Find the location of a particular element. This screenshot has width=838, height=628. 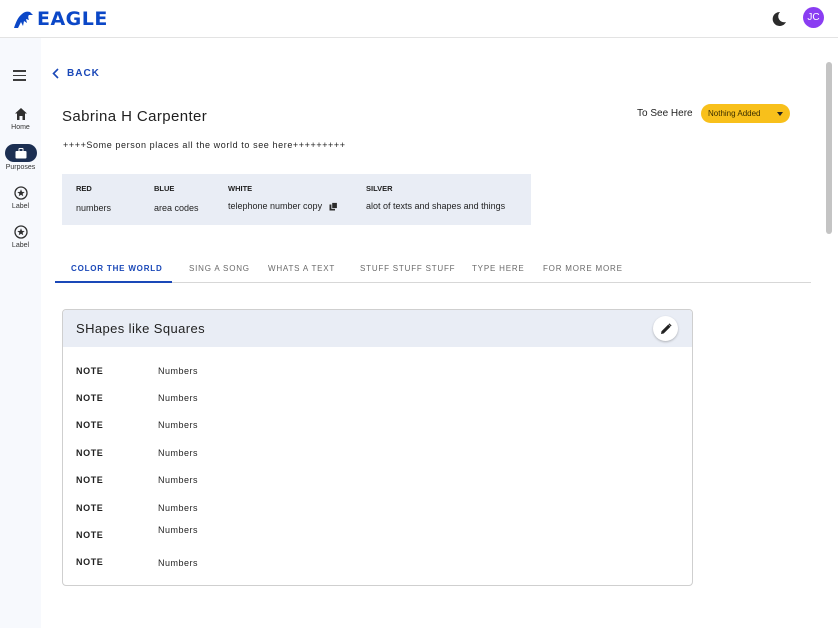

back-label: BACK is located at coordinates (83, 73).